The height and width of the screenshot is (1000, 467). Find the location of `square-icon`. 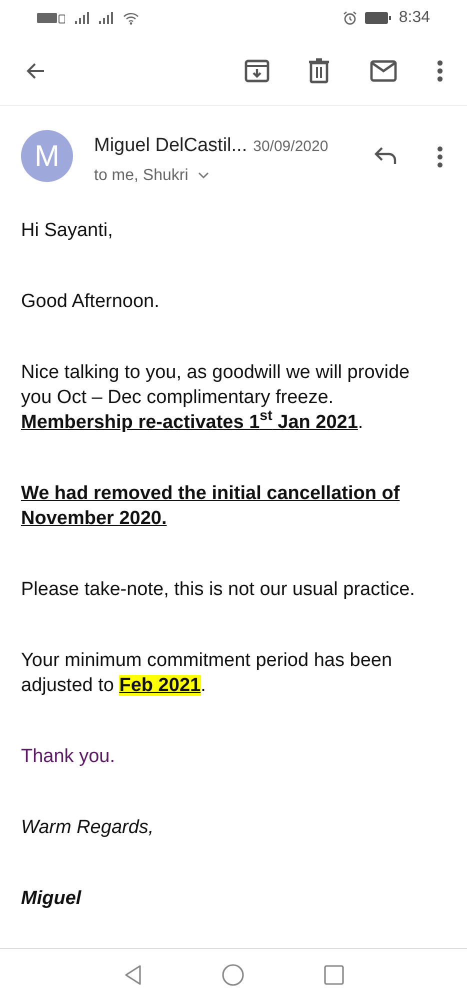

square-icon is located at coordinates (334, 974).